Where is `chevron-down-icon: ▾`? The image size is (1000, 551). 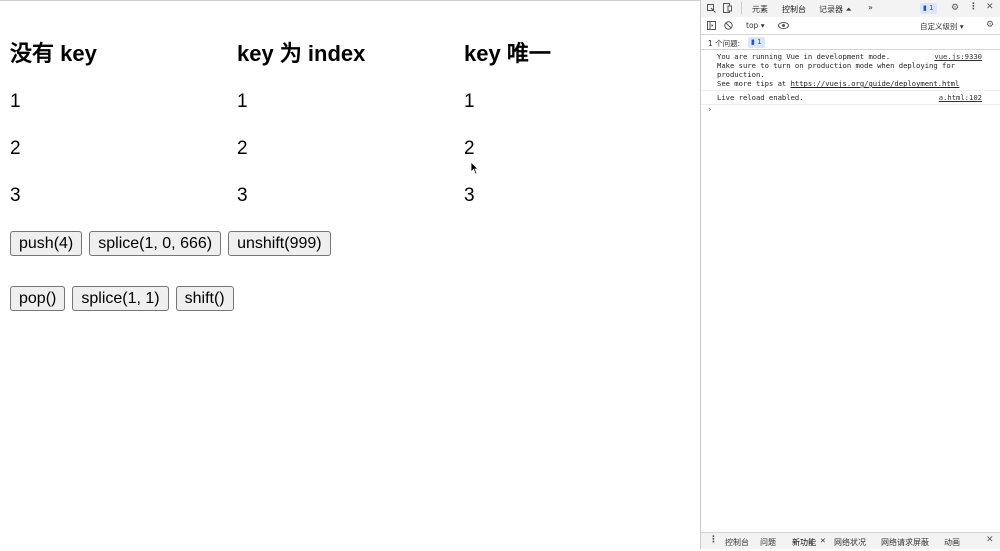
chevron-down-icon: ▾ is located at coordinates (762, 25).